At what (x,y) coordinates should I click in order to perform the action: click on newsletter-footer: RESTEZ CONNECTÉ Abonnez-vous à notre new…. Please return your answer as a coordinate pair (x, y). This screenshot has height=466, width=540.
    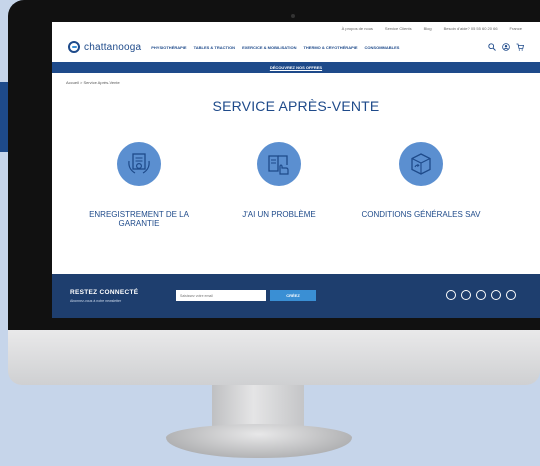
    Looking at the image, I should click on (296, 296).